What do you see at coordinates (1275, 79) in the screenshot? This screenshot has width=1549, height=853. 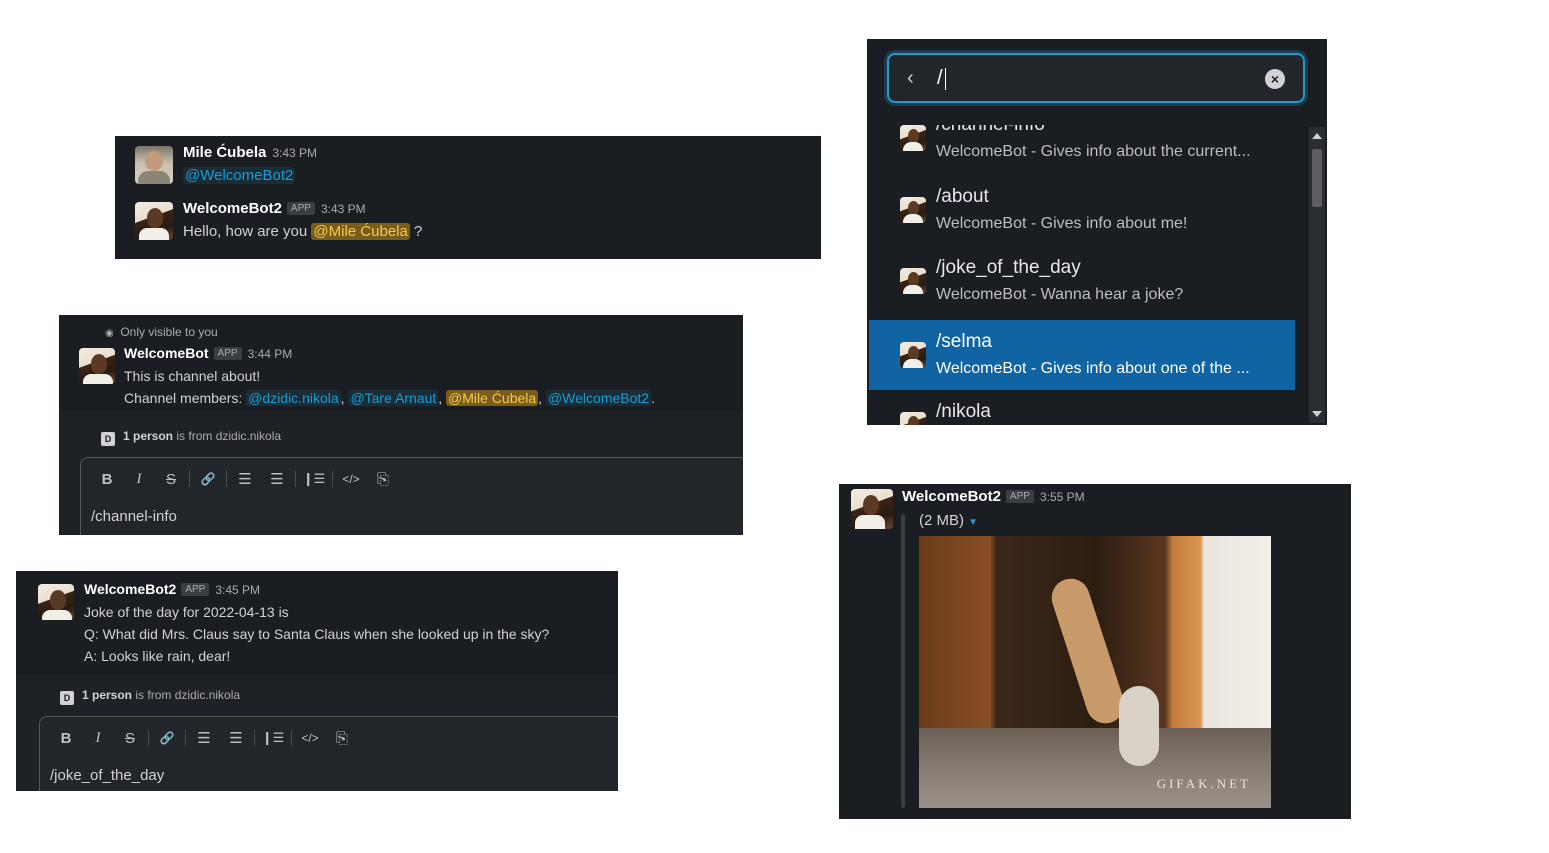 I see `clear-icon: ×` at bounding box center [1275, 79].